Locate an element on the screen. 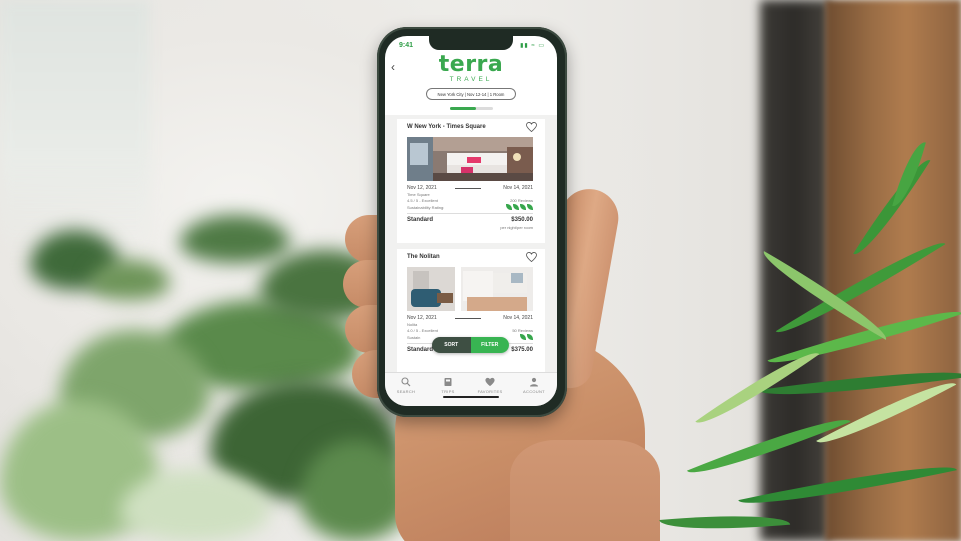  app-logo: terra TRAVEL is located at coordinates (471, 69).